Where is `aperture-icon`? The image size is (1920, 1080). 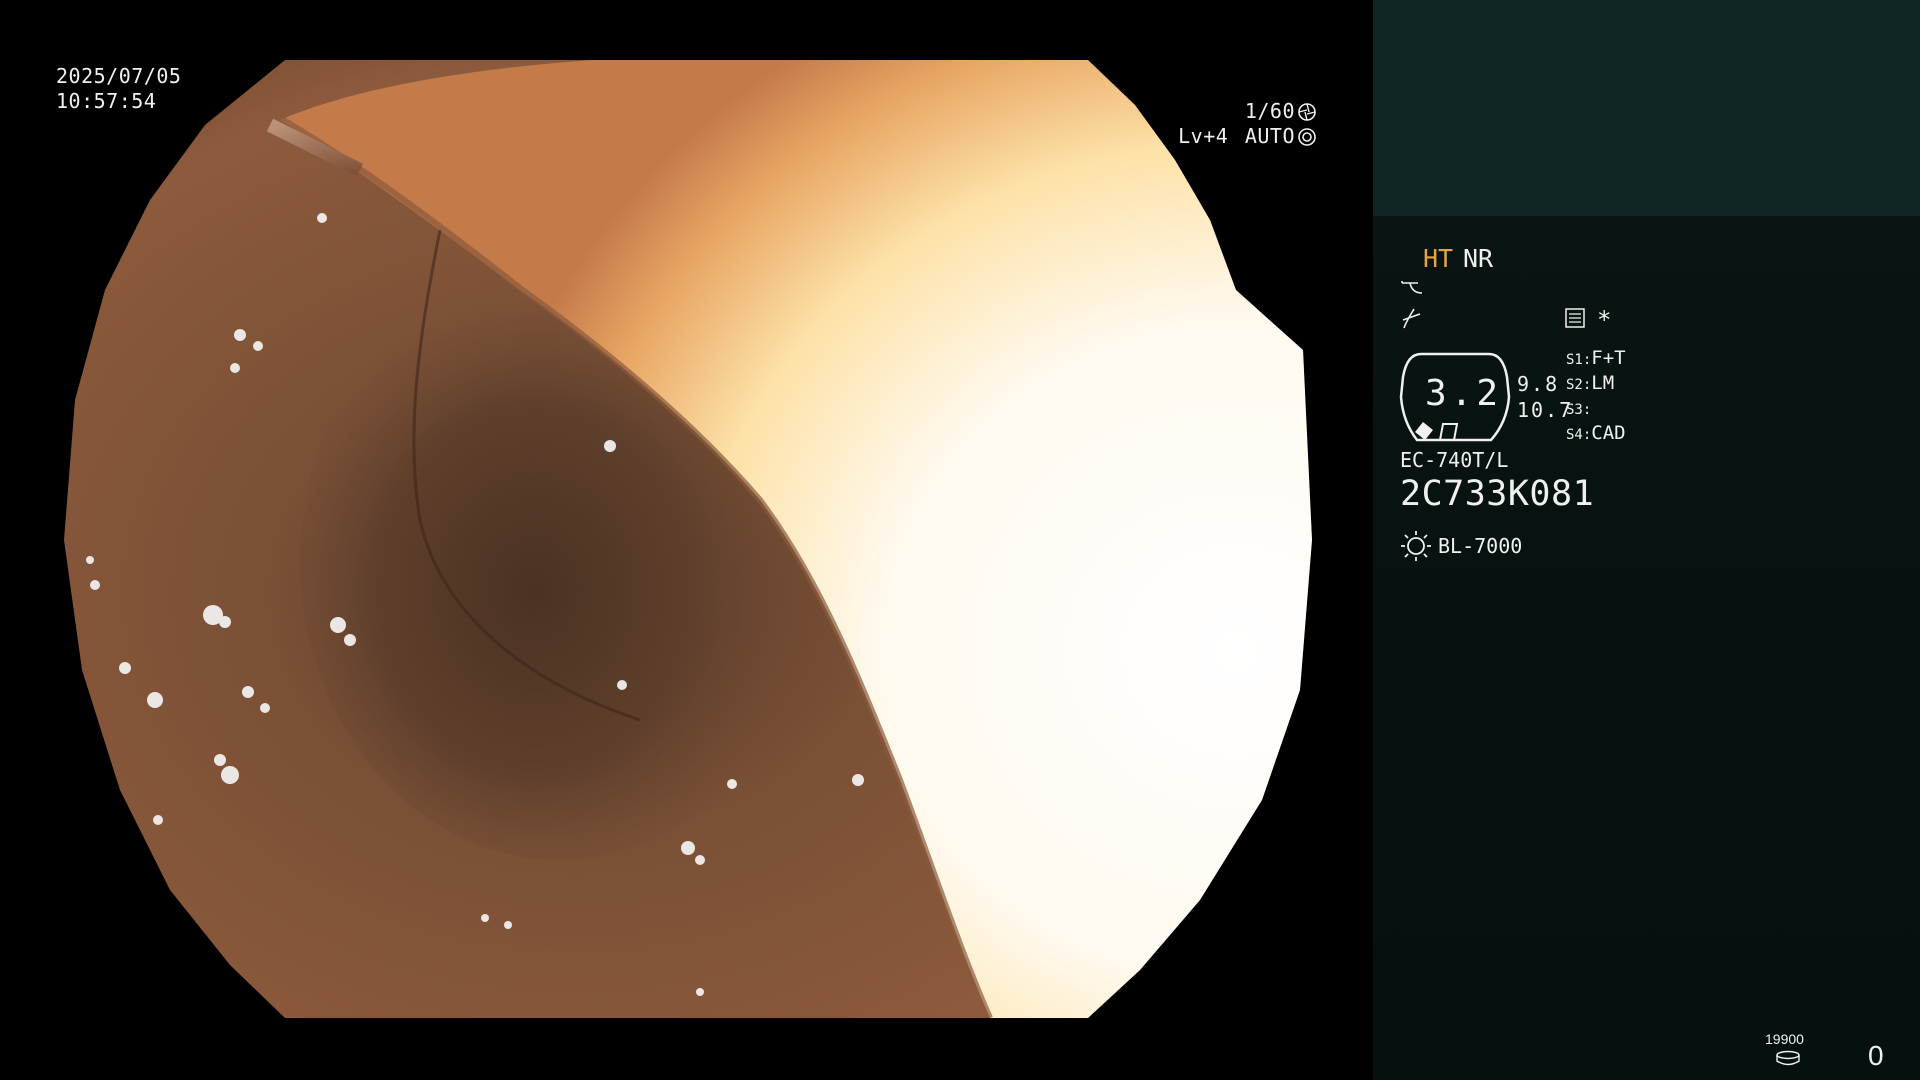
aperture-icon is located at coordinates (1307, 111).